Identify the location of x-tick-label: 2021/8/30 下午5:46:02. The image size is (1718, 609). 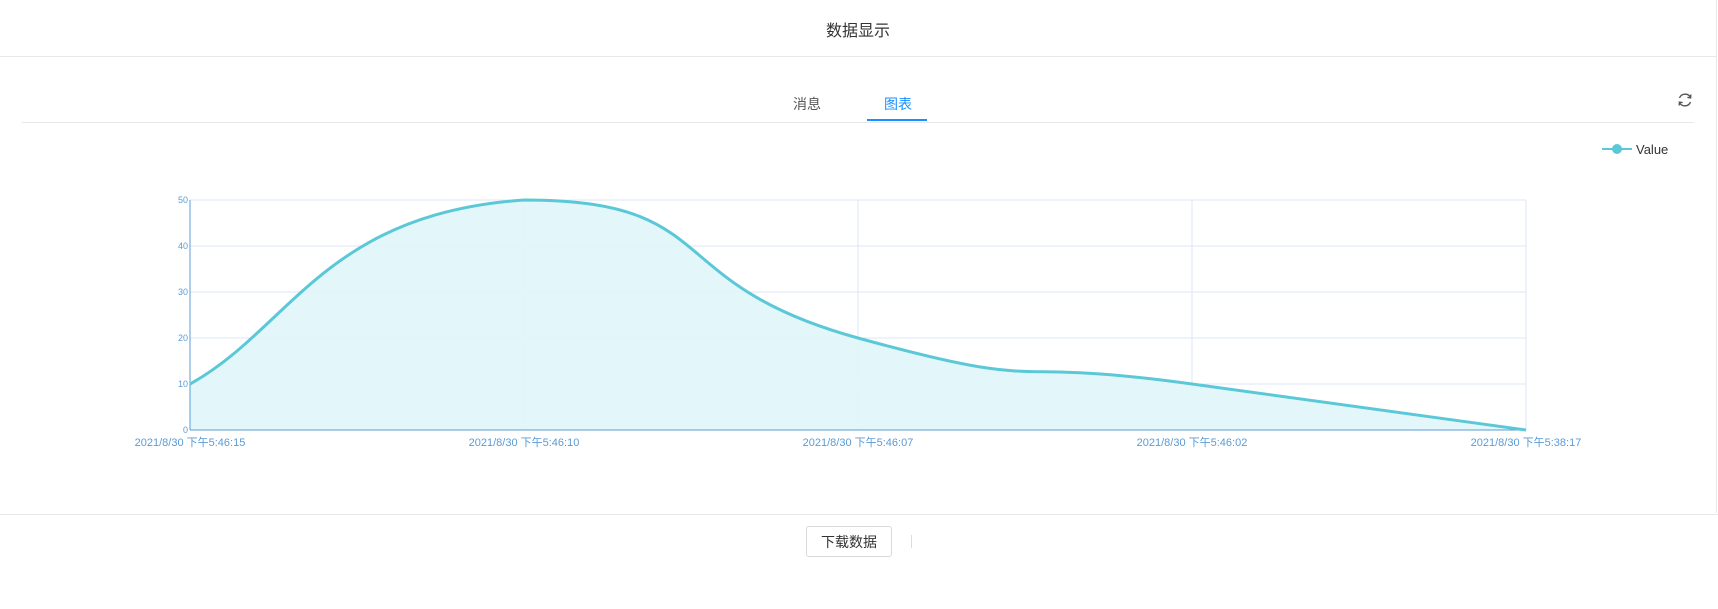
(1192, 442).